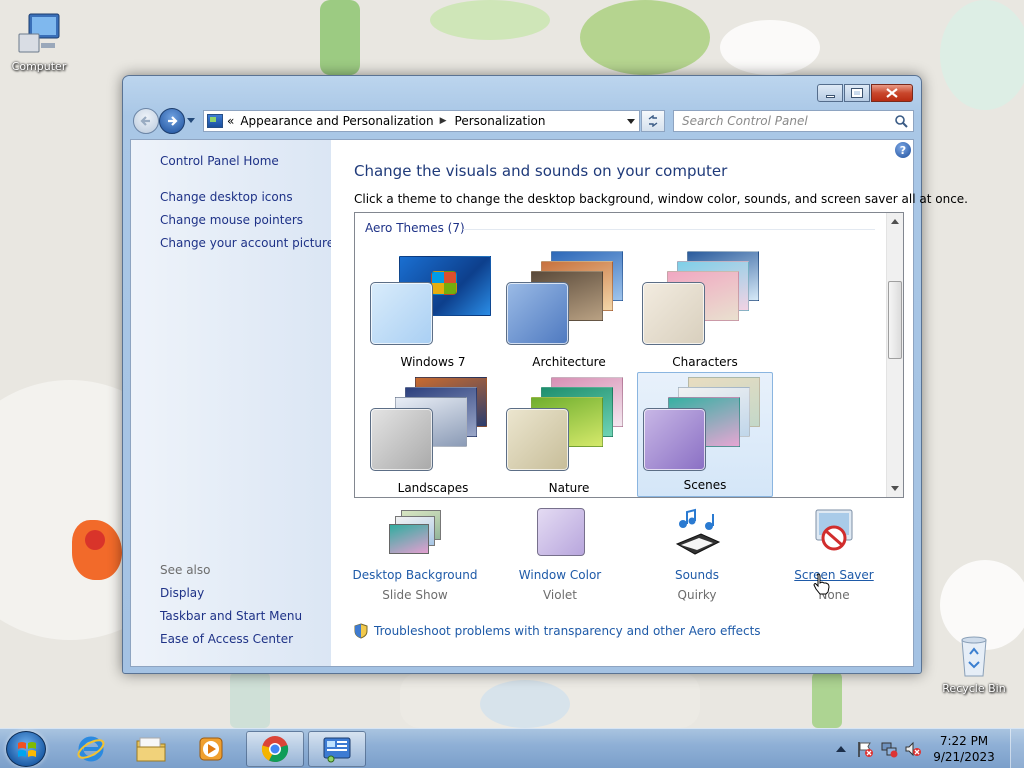 The width and height of the screenshot is (1024, 768). Describe the element at coordinates (895, 488) in the screenshot. I see `scroll-down-icon` at that location.